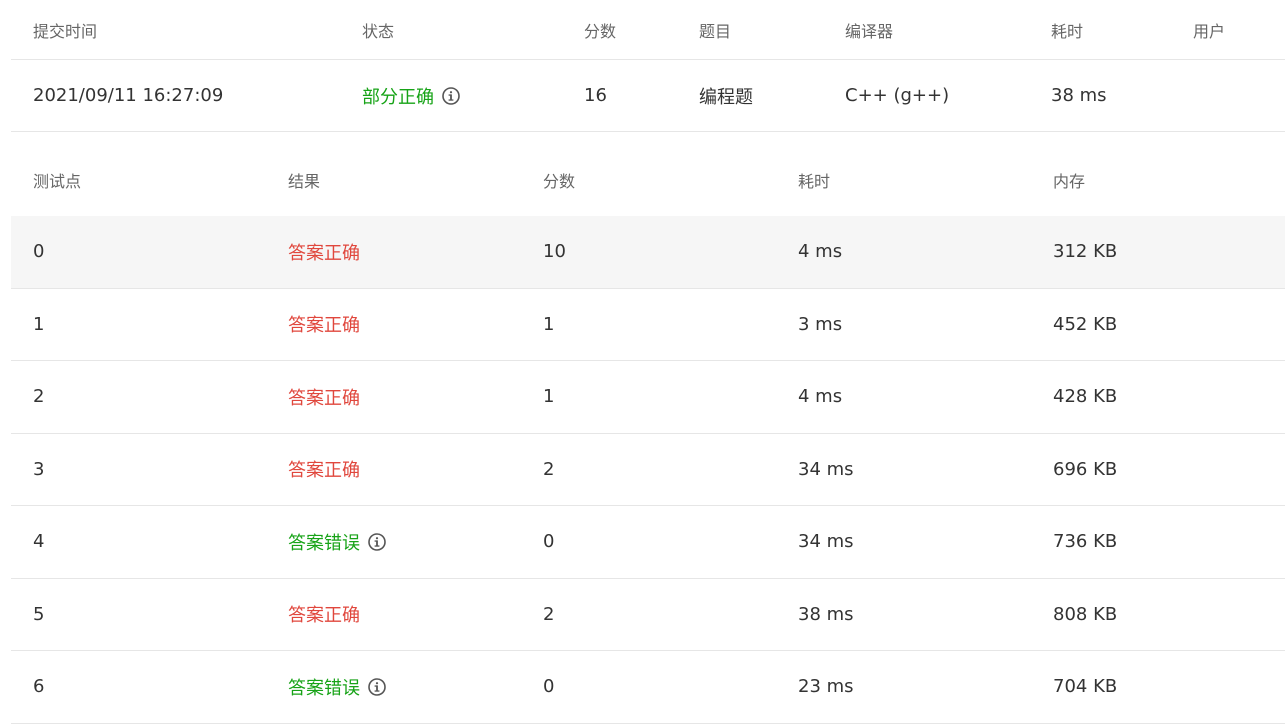 The image size is (1285, 724). I want to click on table-row: 1 答案正确 1 3 ms 452 KB, so click(648, 325).